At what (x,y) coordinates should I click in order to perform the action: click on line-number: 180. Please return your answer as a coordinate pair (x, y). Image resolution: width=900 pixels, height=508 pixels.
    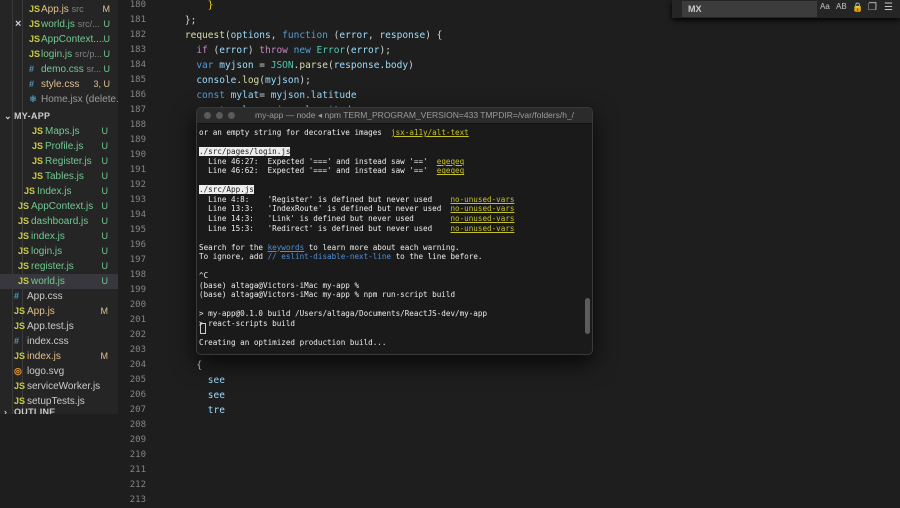
    Looking at the image, I should click on (137, 5).